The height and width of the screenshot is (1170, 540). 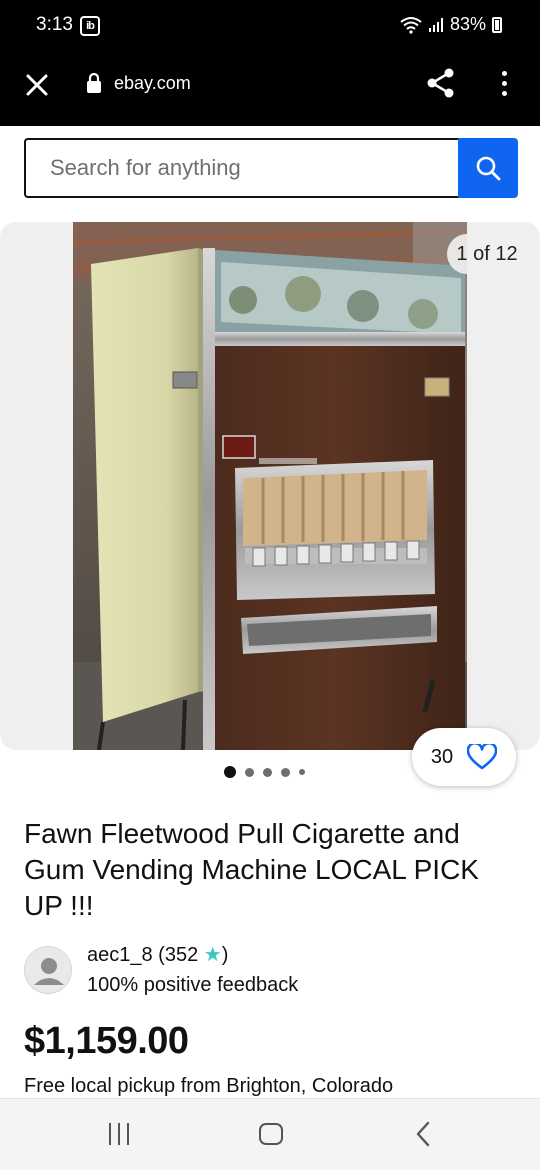 What do you see at coordinates (54, 24) in the screenshot?
I see `status-time: 3:13` at bounding box center [54, 24].